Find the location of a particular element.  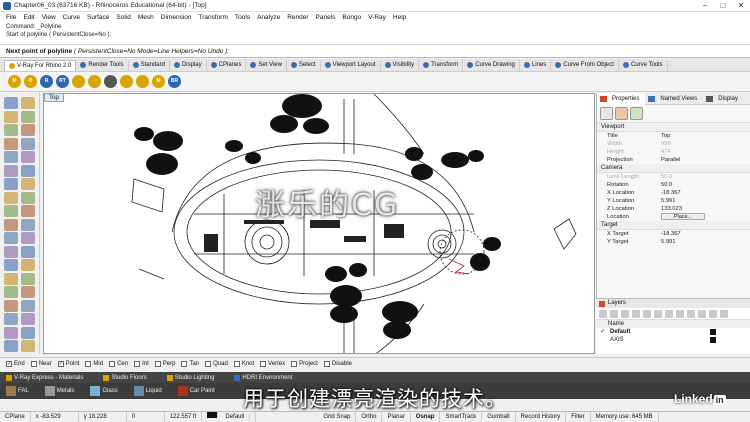

material-metals: Metals is located at coordinates (63, 391).